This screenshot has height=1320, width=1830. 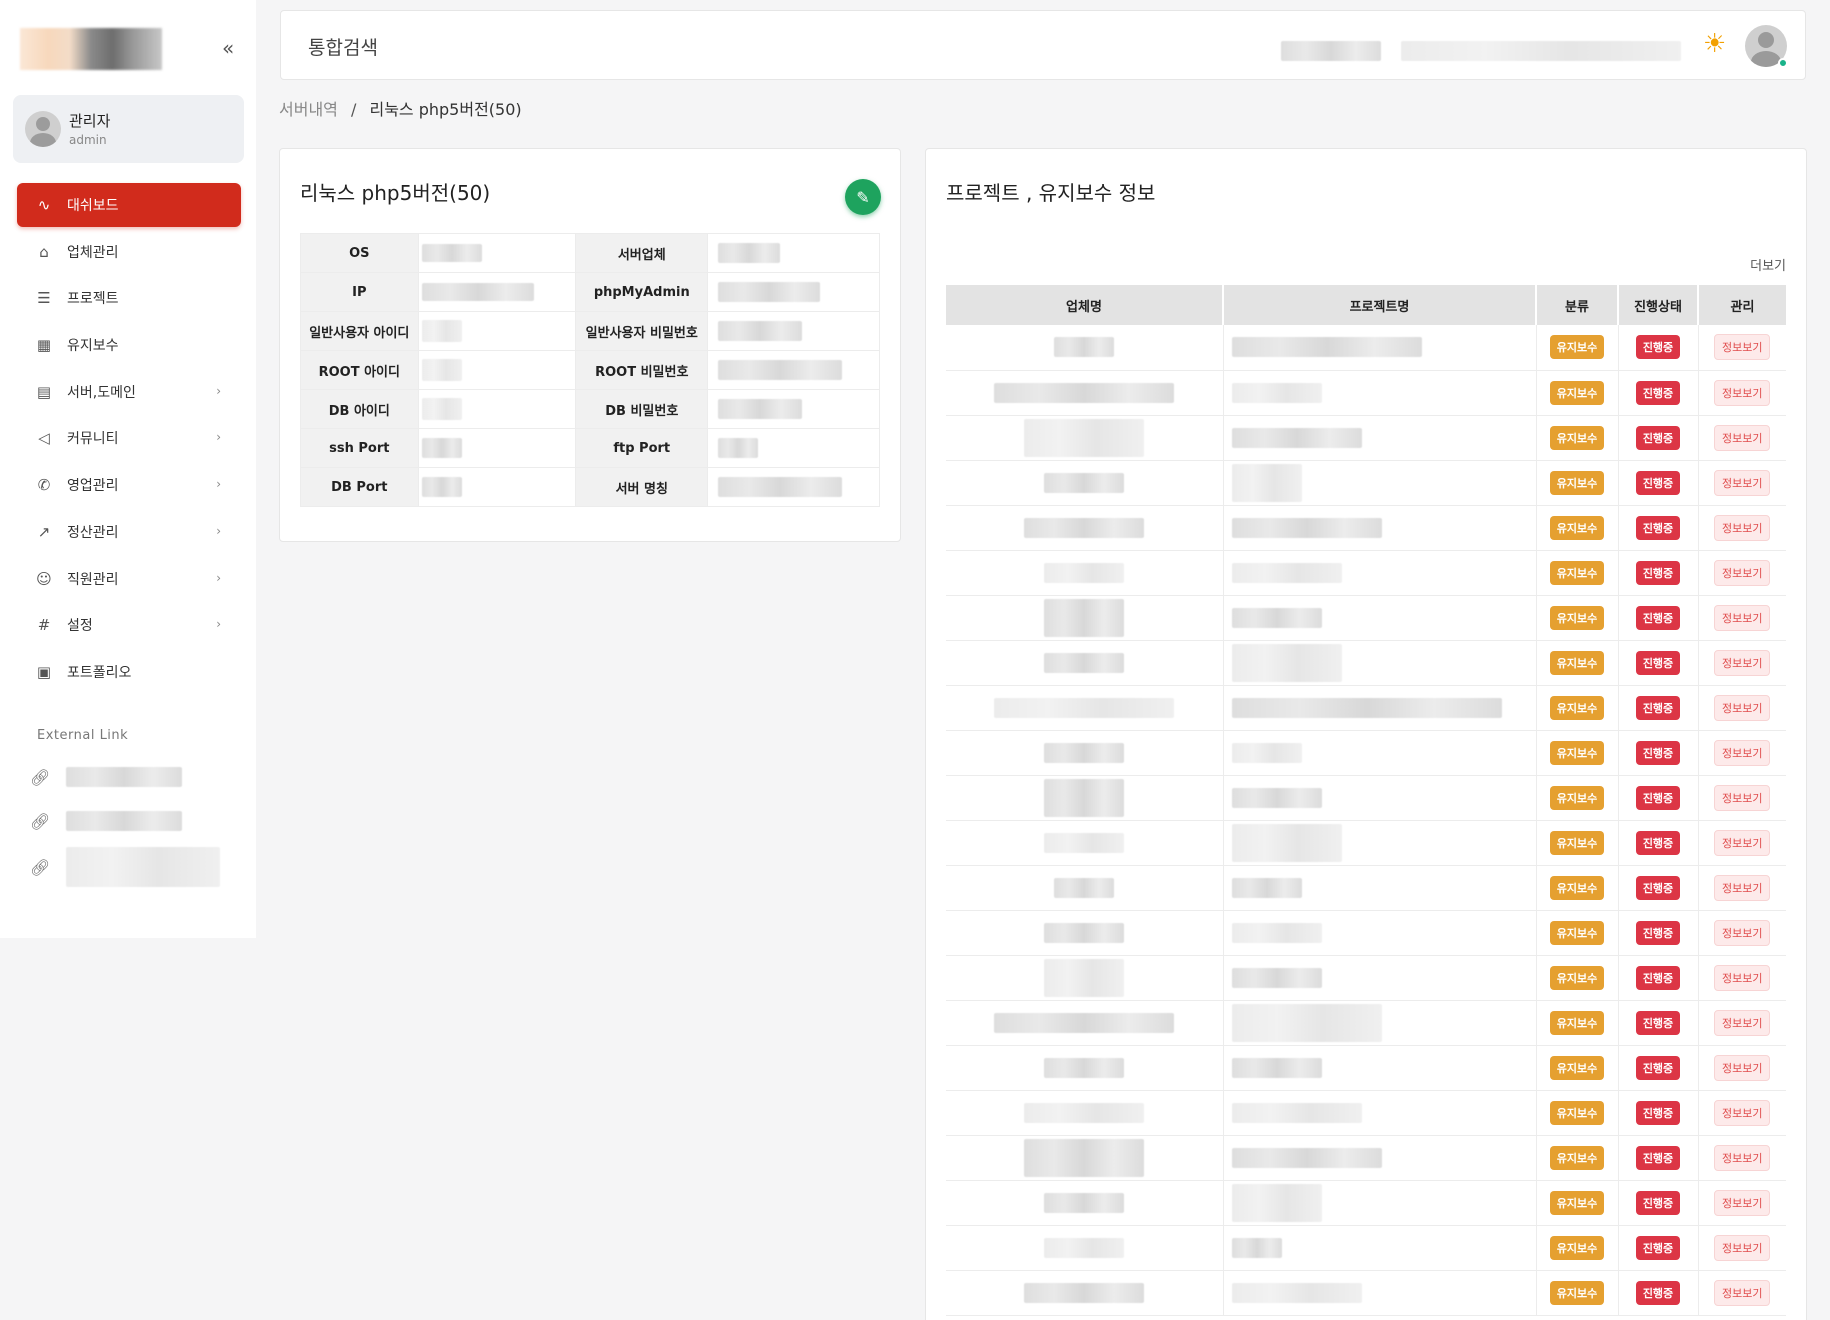 What do you see at coordinates (1658, 305) in the screenshot?
I see `column-header-status: 진행상태` at bounding box center [1658, 305].